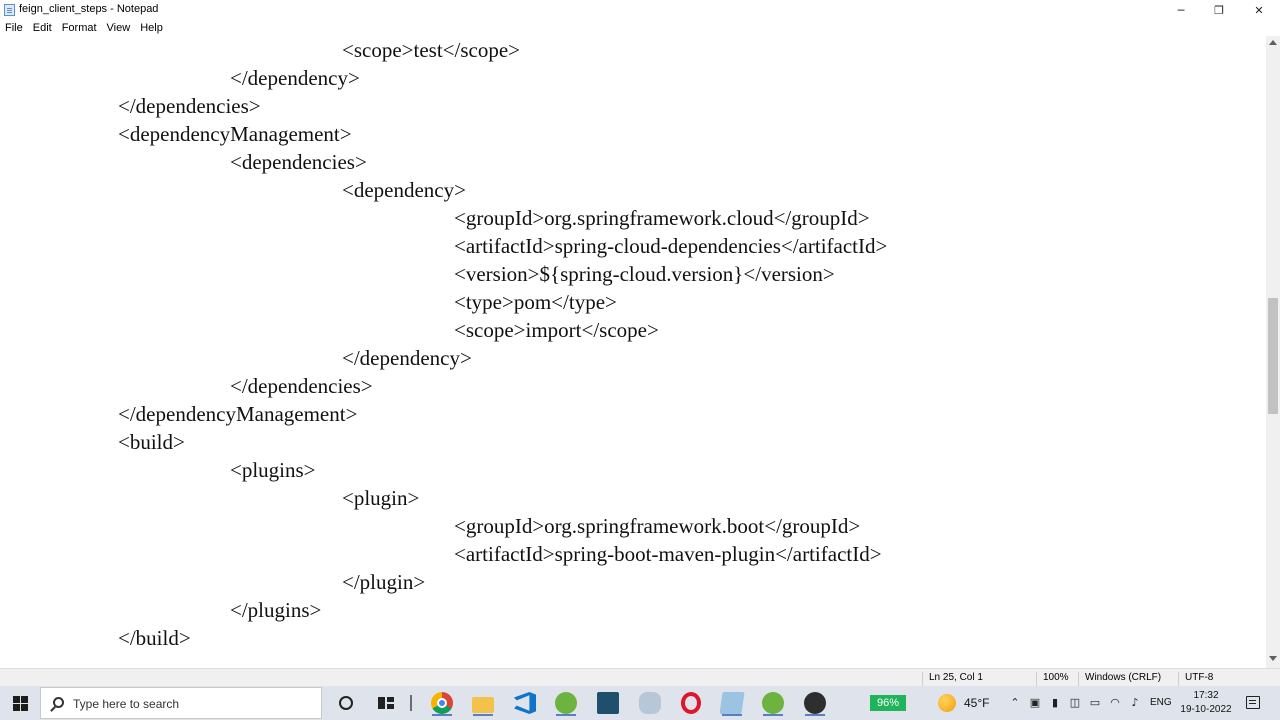  I want to click on code-line: </dependencyManagement>, so click(238, 414).